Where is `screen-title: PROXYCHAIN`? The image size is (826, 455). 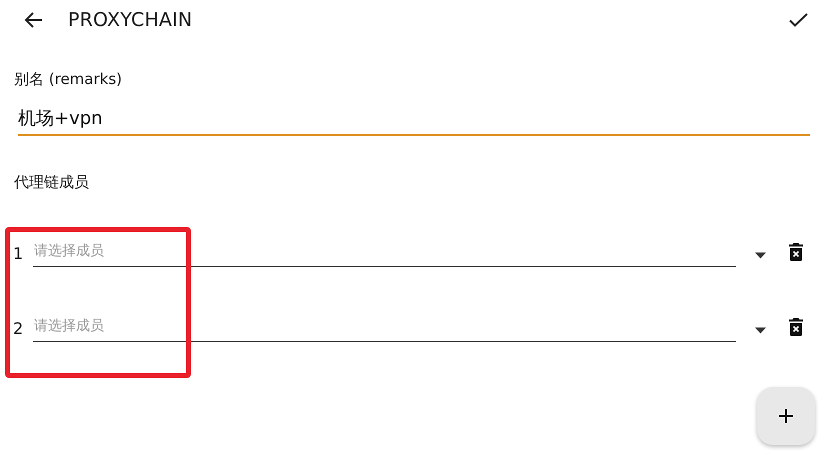
screen-title: PROXYCHAIN is located at coordinates (131, 20).